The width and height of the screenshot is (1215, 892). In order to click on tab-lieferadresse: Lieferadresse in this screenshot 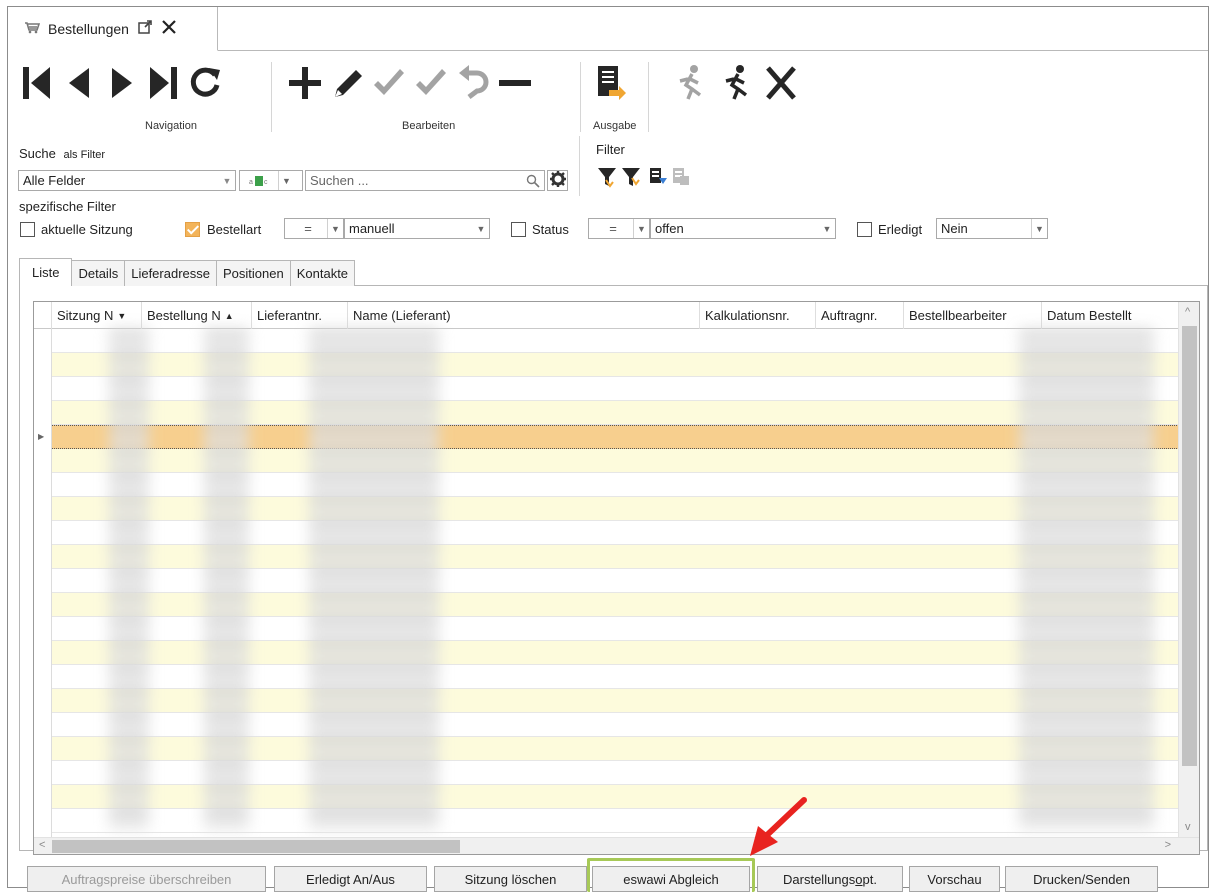, I will do `click(170, 273)`.